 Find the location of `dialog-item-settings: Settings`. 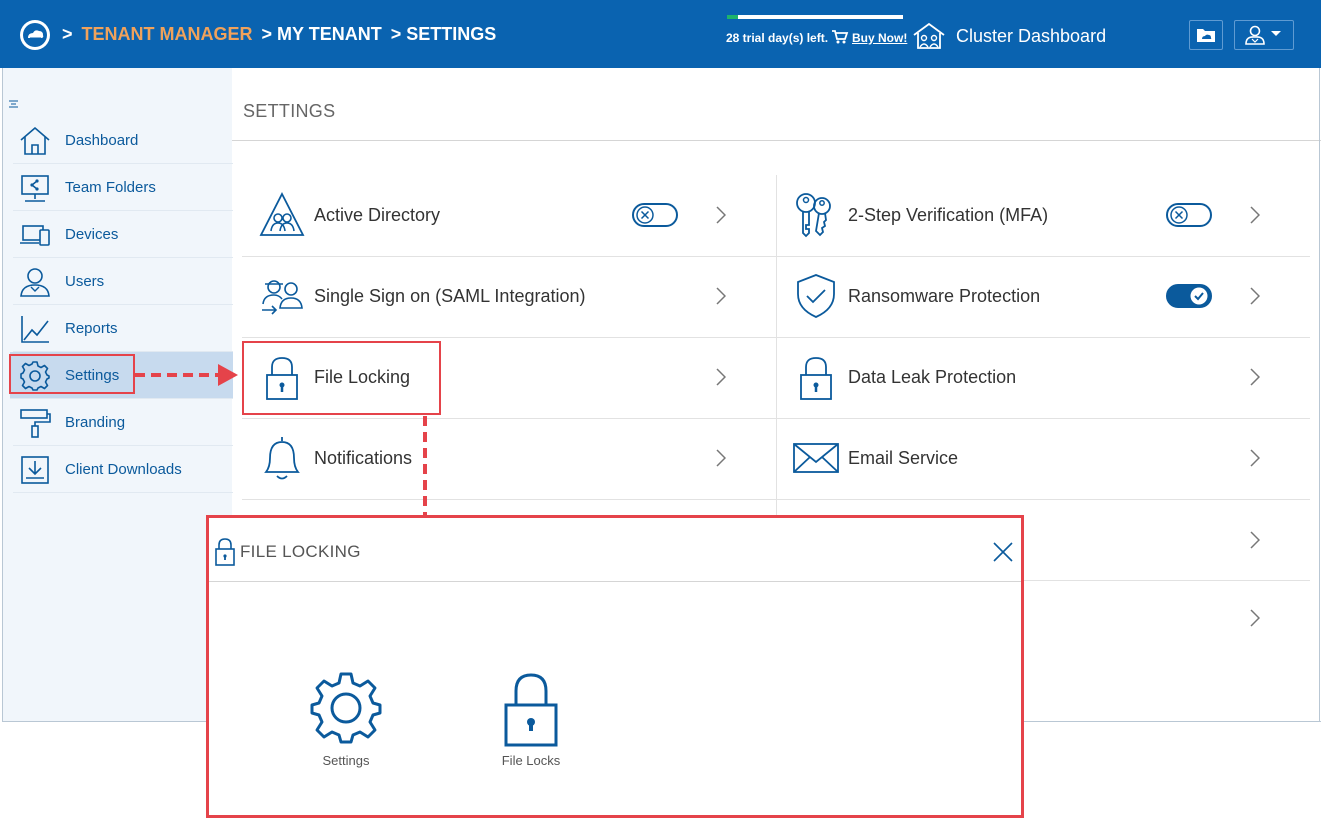

dialog-item-settings: Settings is located at coordinates (346, 719).